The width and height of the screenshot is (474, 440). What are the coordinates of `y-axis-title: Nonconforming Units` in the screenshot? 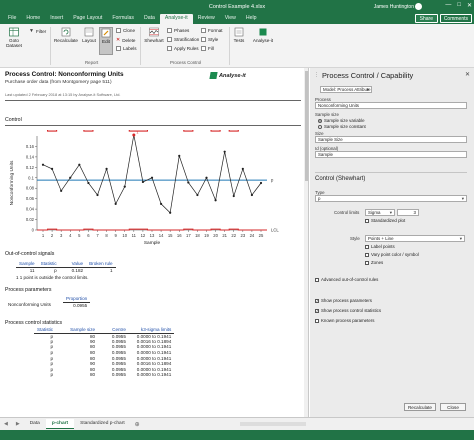 It's located at (12, 182).